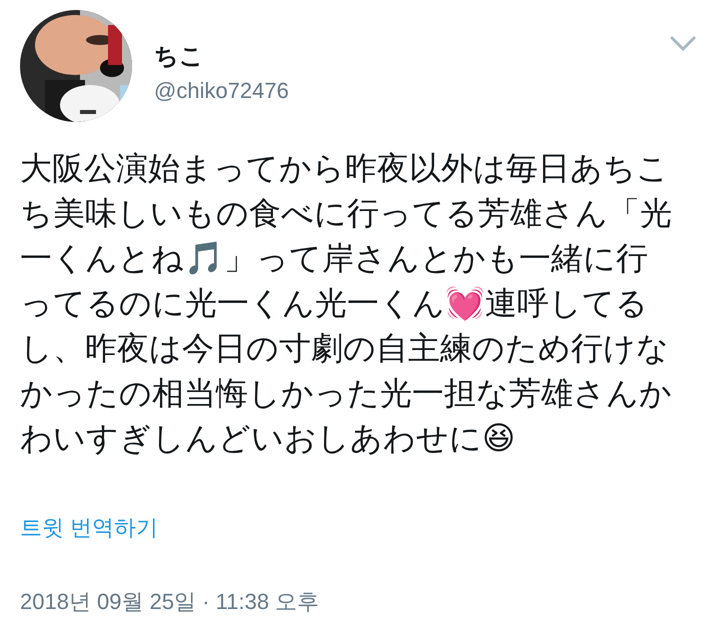 The height and width of the screenshot is (644, 720). I want to click on author-name: ちこ, so click(179, 57).